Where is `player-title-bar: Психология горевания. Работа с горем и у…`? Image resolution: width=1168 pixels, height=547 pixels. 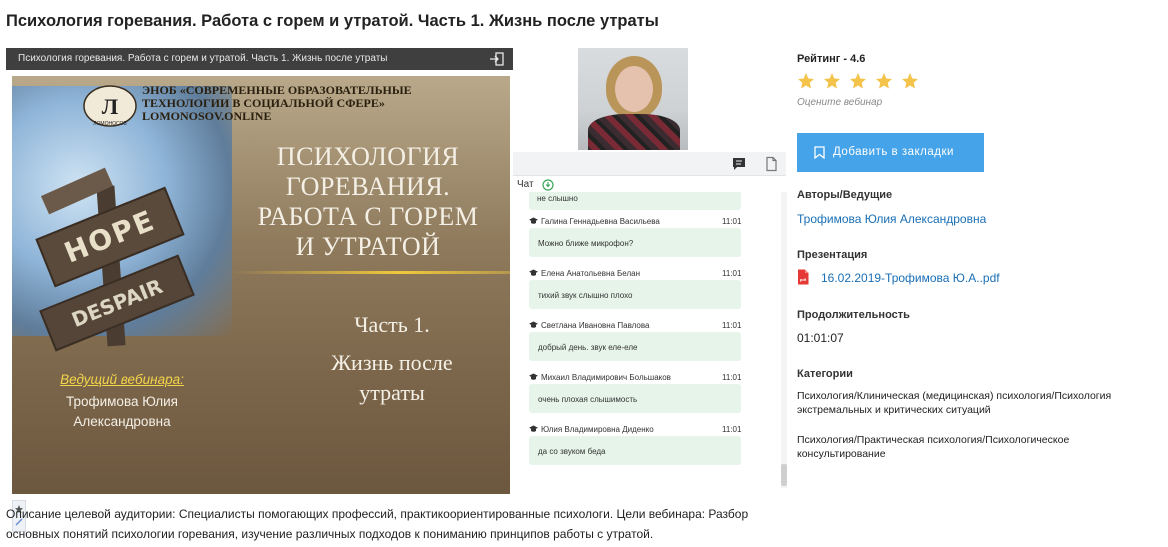 player-title-bar: Психология горевания. Работа с горем и у… is located at coordinates (259, 59).